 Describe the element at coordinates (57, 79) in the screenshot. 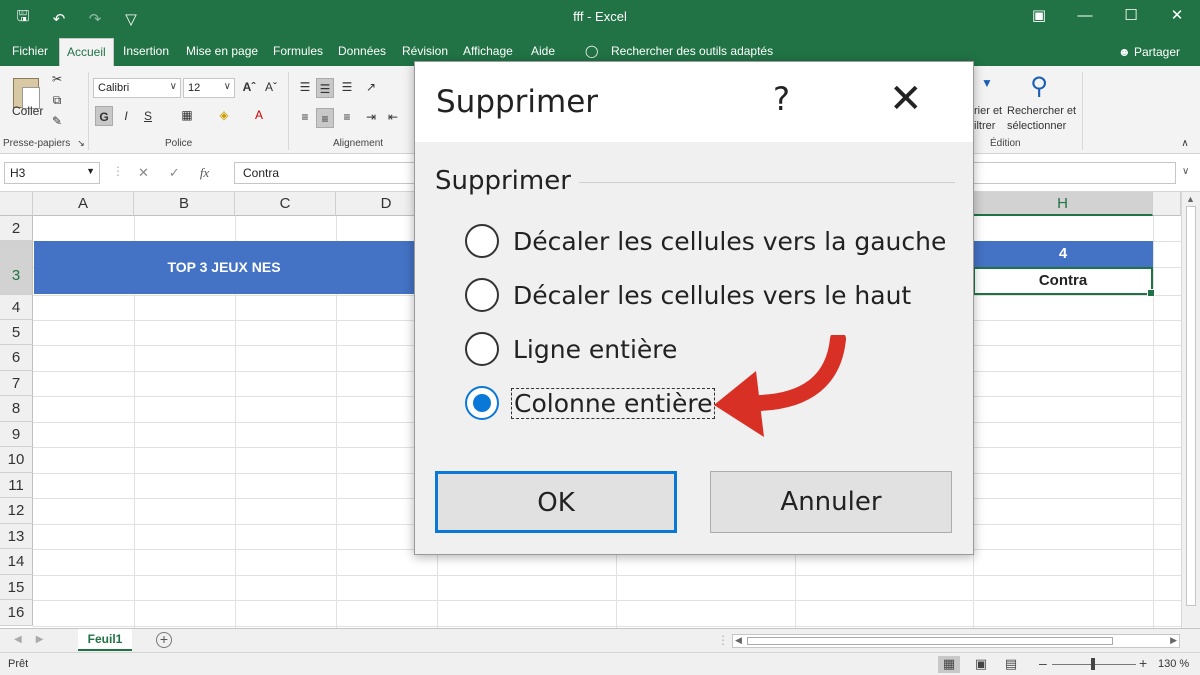

I see `cut-icon: ✂` at that location.